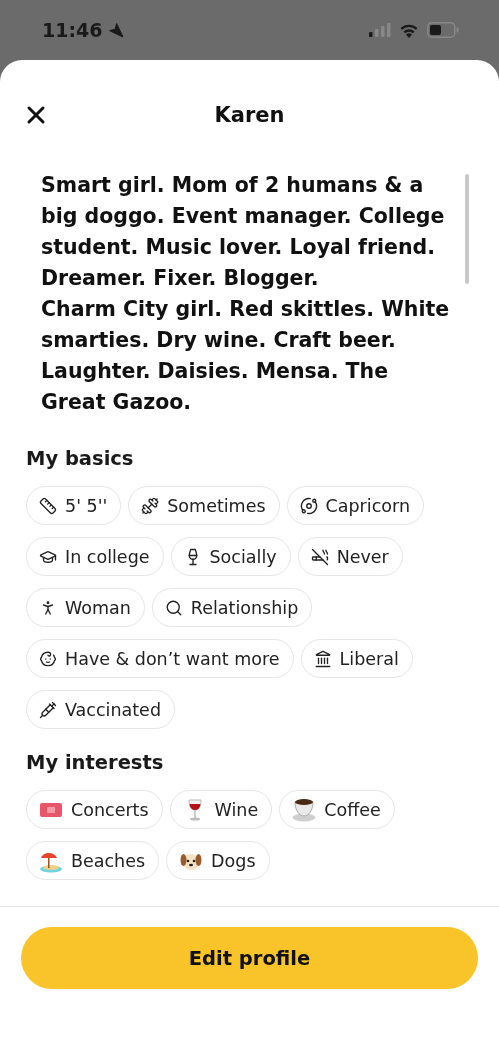 Image resolution: width=499 pixels, height=1043 pixels. I want to click on coffee-cup-icon, so click(304, 809).